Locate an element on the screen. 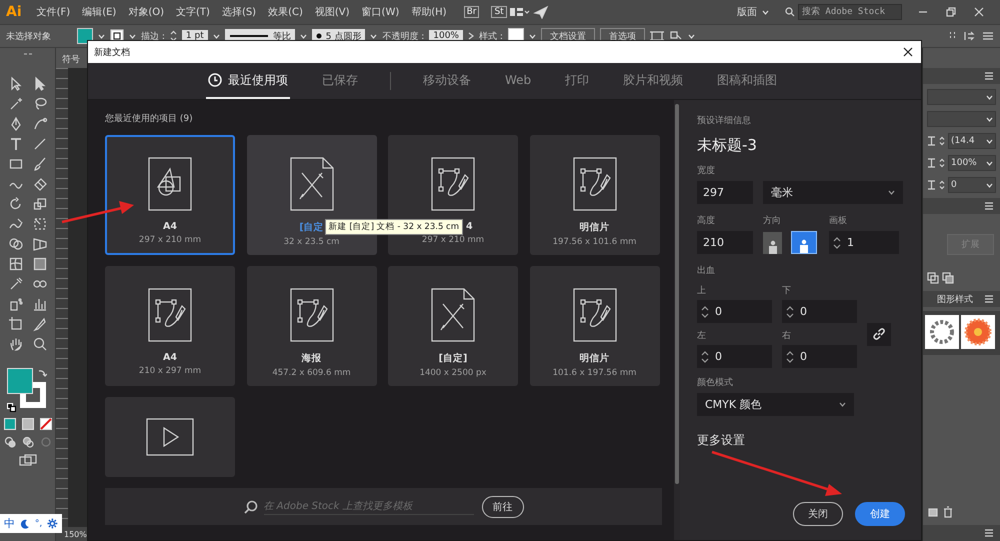 Image resolution: width=1000 pixels, height=541 pixels. chevron-right-icon is located at coordinates (471, 36).